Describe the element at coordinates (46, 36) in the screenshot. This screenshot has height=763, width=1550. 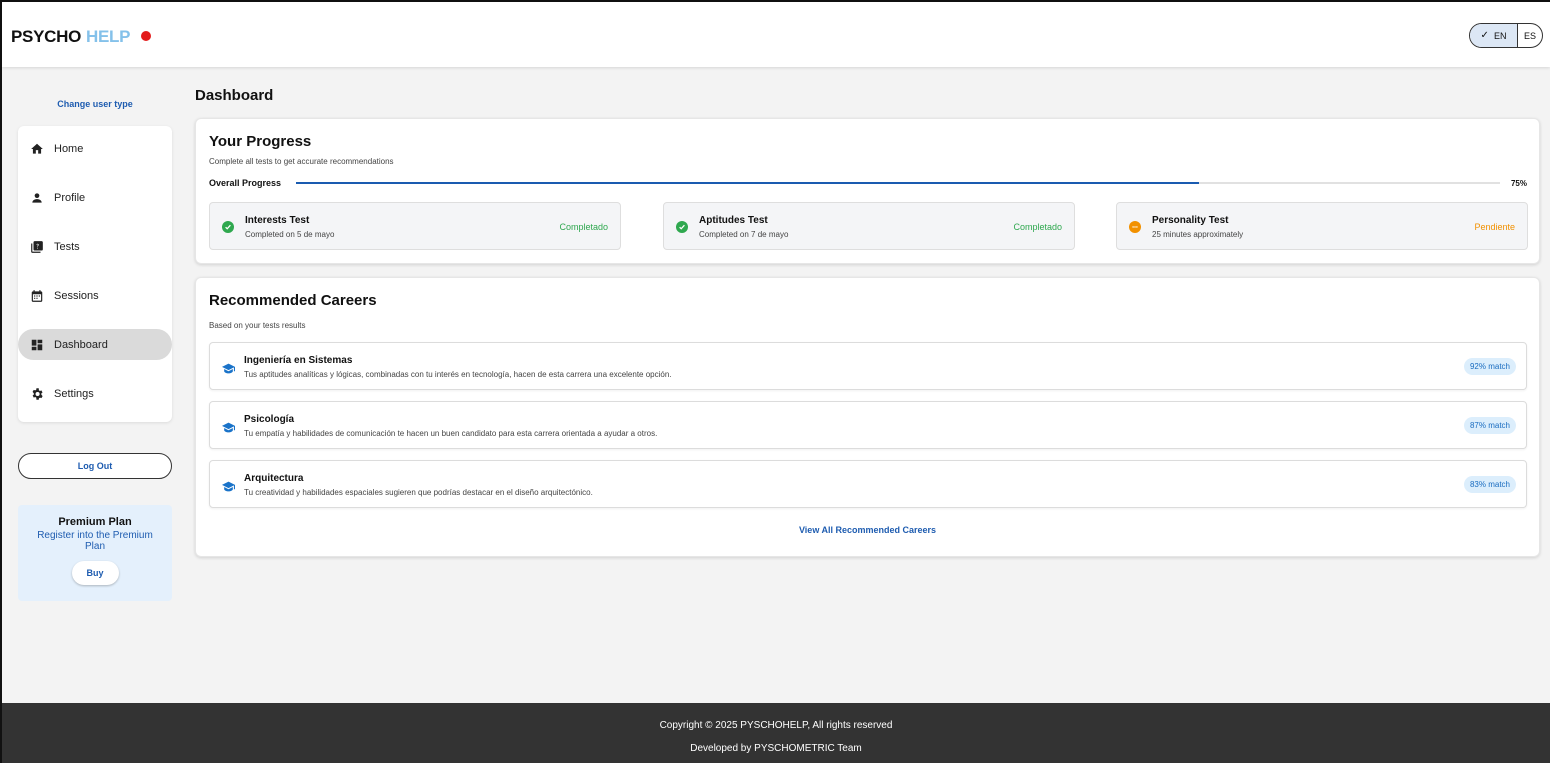
I see `logo-text-psycho: PSYCHO` at that location.